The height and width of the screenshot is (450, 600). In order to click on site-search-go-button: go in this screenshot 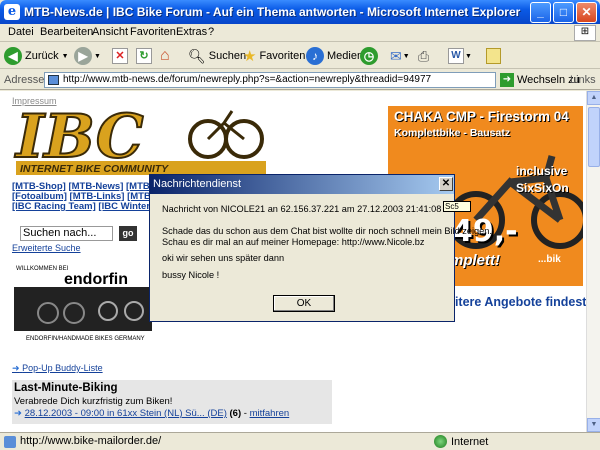, I will do `click(128, 233)`.